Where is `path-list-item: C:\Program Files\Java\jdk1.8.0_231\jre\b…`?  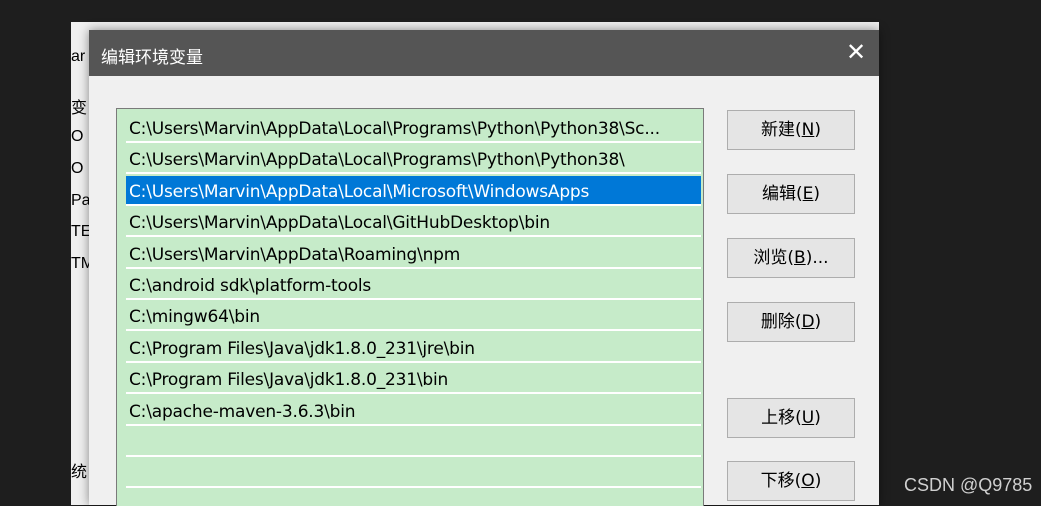 path-list-item: C:\Program Files\Java\jdk1.8.0_231\jre\b… is located at coordinates (413, 348).